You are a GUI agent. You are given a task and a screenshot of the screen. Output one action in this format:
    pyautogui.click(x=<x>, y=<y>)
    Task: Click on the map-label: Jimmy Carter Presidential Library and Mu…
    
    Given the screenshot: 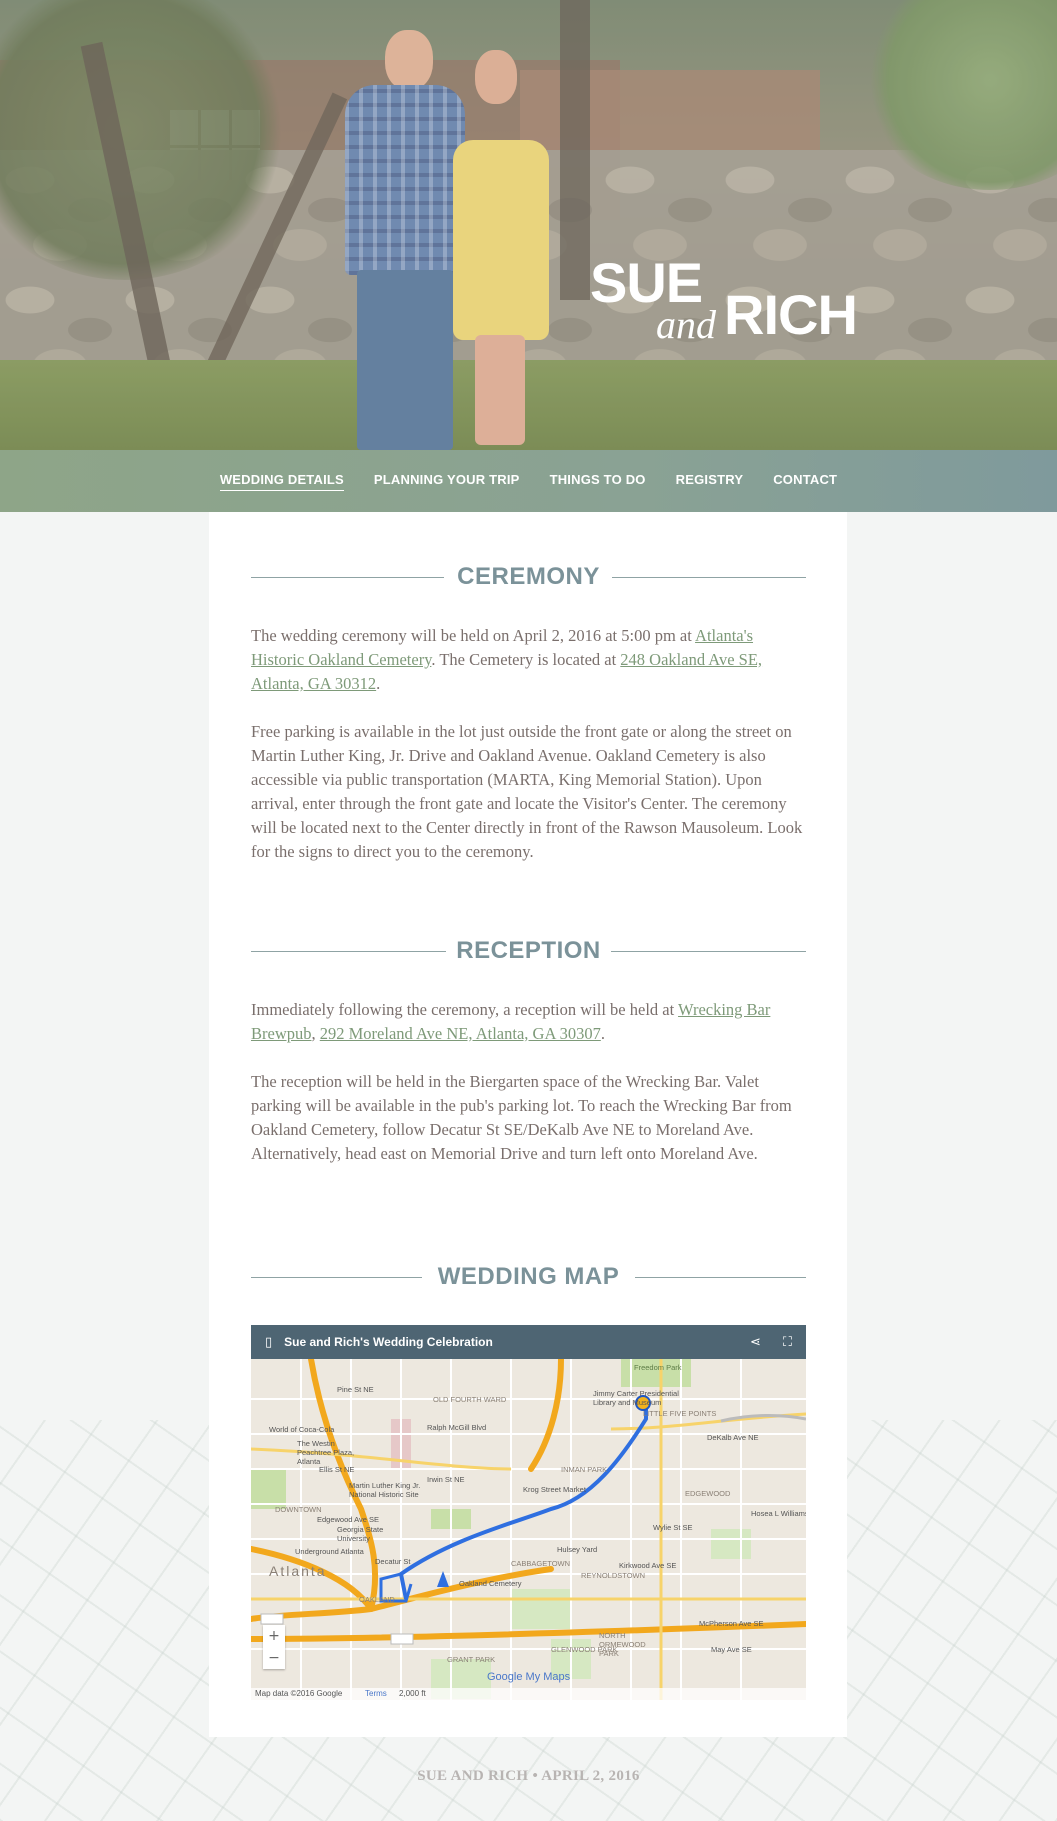 What is the action you would take?
    pyautogui.click(x=636, y=1398)
    